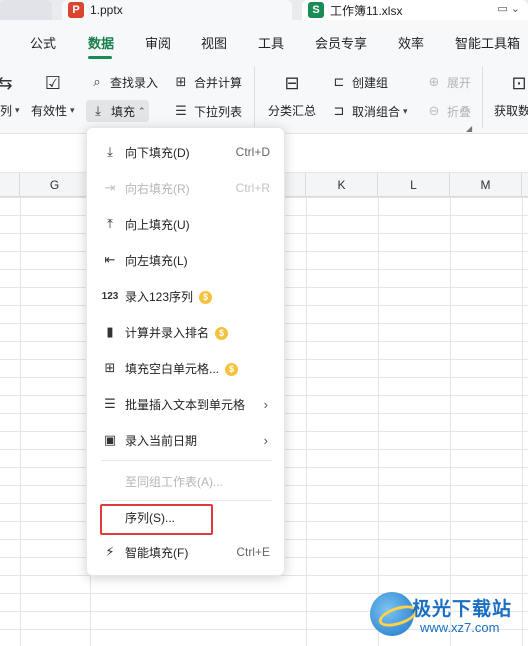 Image resolution: width=528 pixels, height=646 pixels. Describe the element at coordinates (366, 10) in the screenshot. I see `tab-label: 工作簿11.xlsx` at that location.